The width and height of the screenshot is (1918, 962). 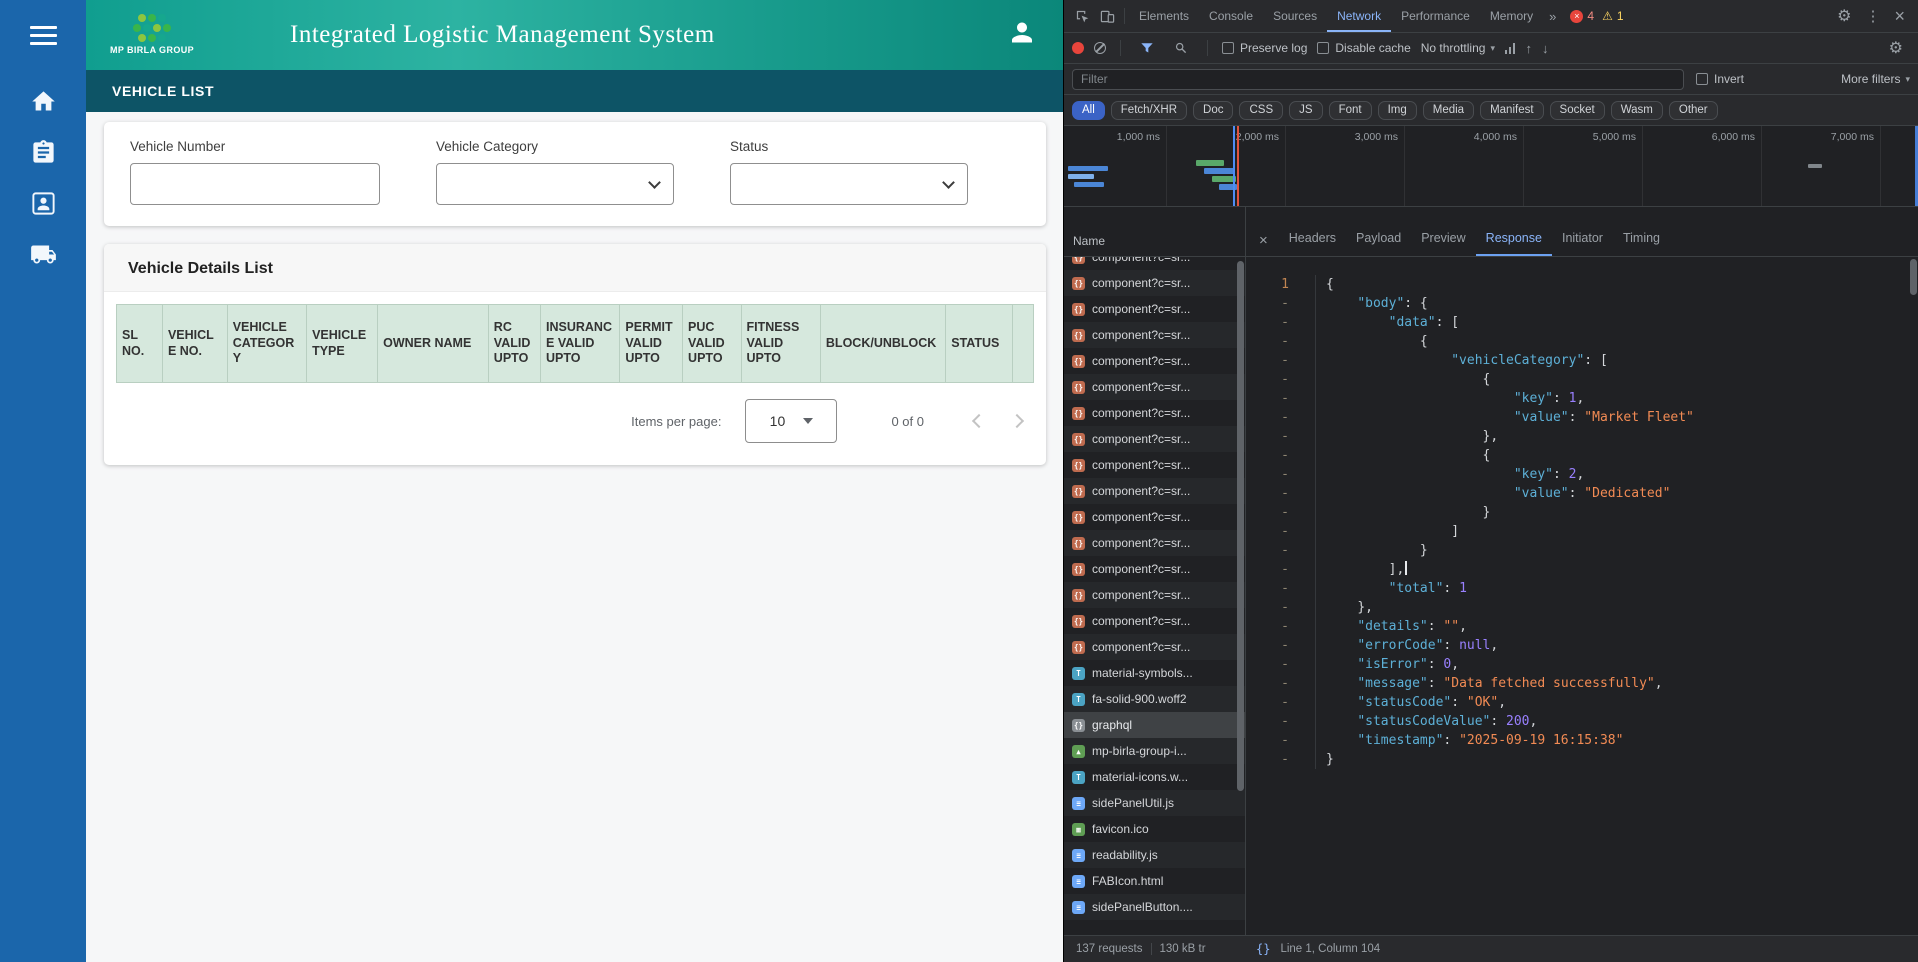 I want to click on filter-chip-manifest: Manifest, so click(x=1512, y=110).